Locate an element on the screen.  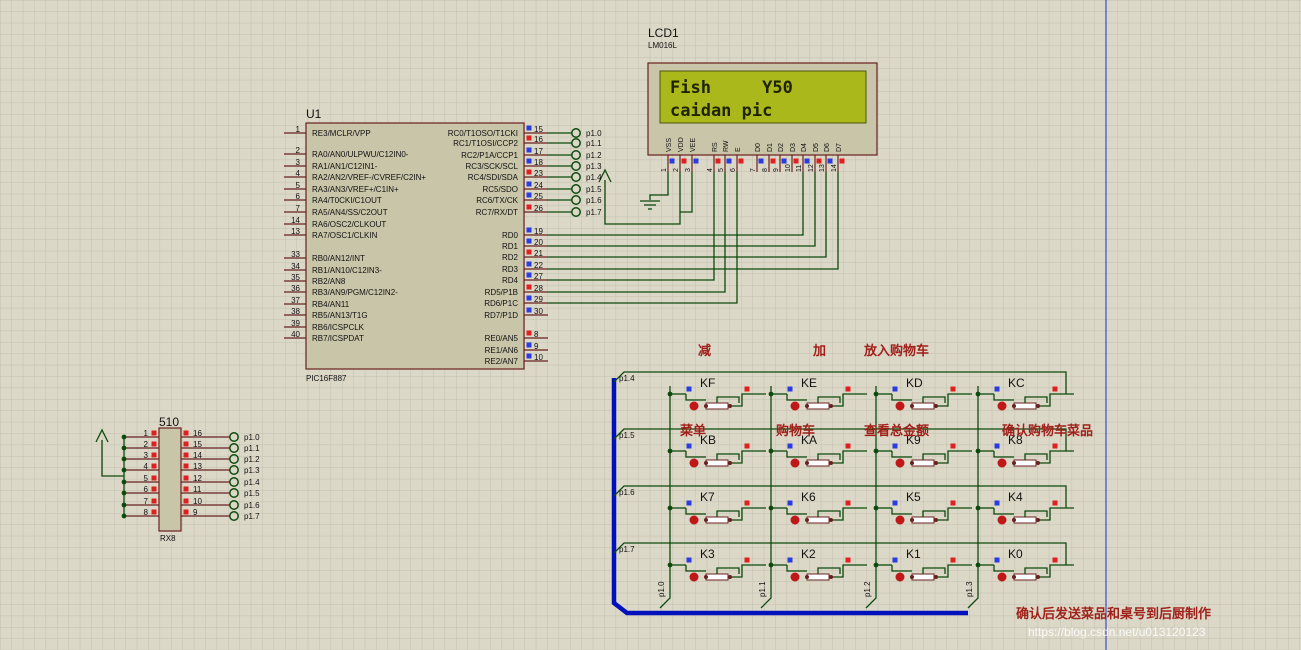
lcd-pin-name: D0 is located at coordinates (758, 147).